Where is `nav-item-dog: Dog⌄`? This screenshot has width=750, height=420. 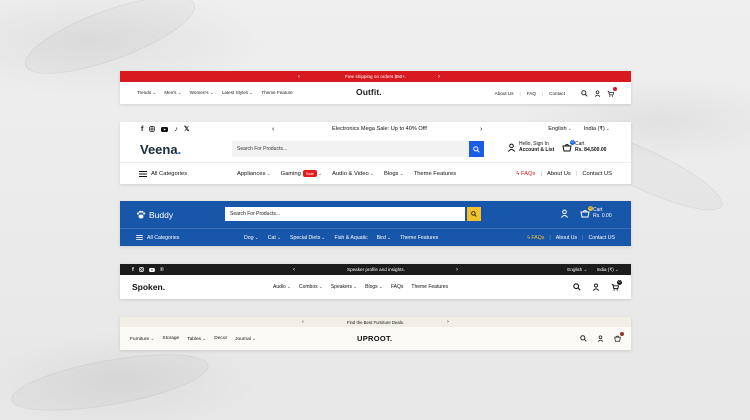
nav-item-dog: Dog⌄ is located at coordinates (251, 238).